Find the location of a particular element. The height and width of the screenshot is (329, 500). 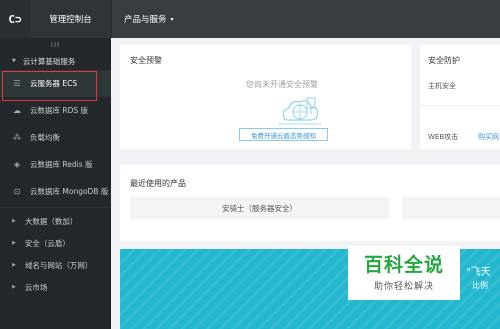

sidebar-group-big-data: ▶ 大数据（数加） is located at coordinates (55, 221).